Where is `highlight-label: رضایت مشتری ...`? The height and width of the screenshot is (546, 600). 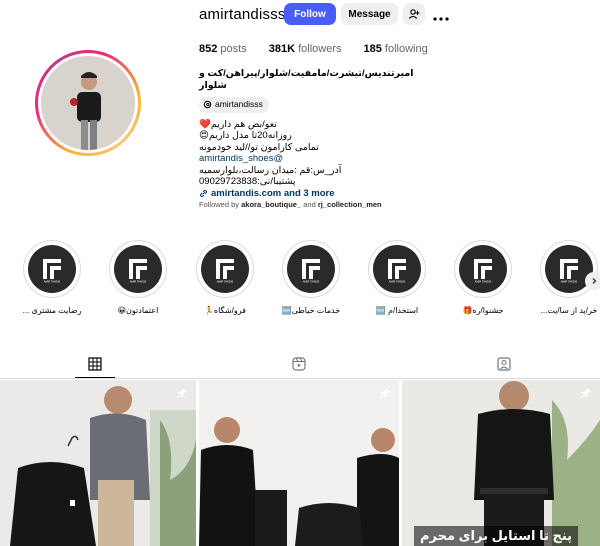
highlight-label: رضایت مشتری ... is located at coordinates (52, 310).